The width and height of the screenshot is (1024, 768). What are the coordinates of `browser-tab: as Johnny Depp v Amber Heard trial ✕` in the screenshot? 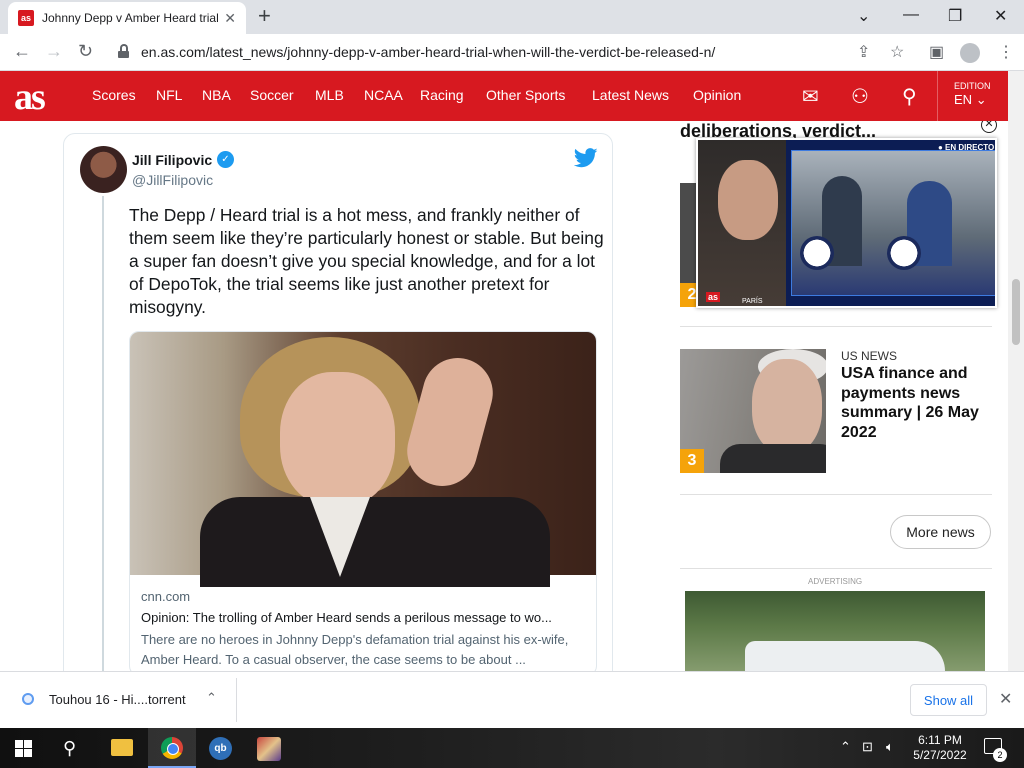 It's located at (127, 18).